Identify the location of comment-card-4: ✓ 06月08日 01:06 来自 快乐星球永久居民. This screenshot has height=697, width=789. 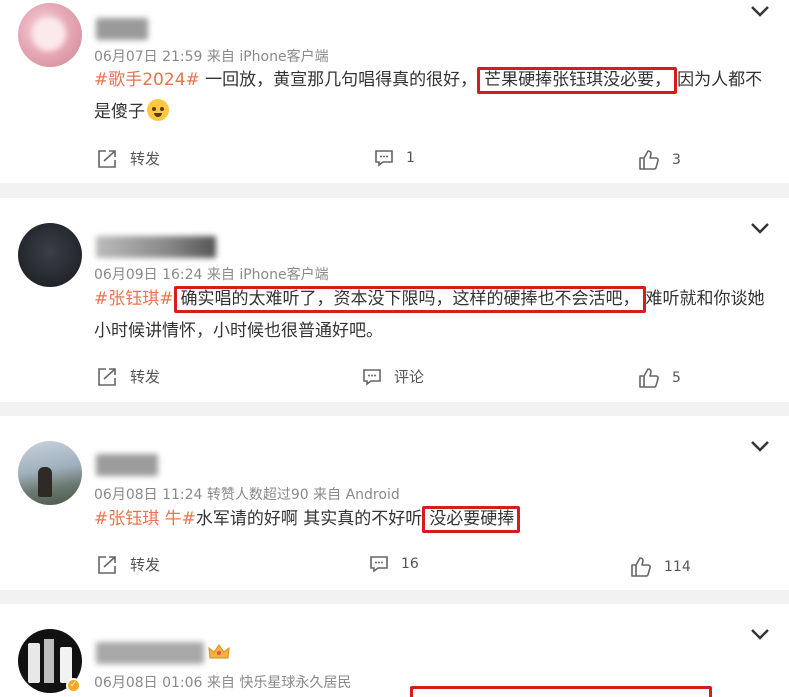
(394, 650).